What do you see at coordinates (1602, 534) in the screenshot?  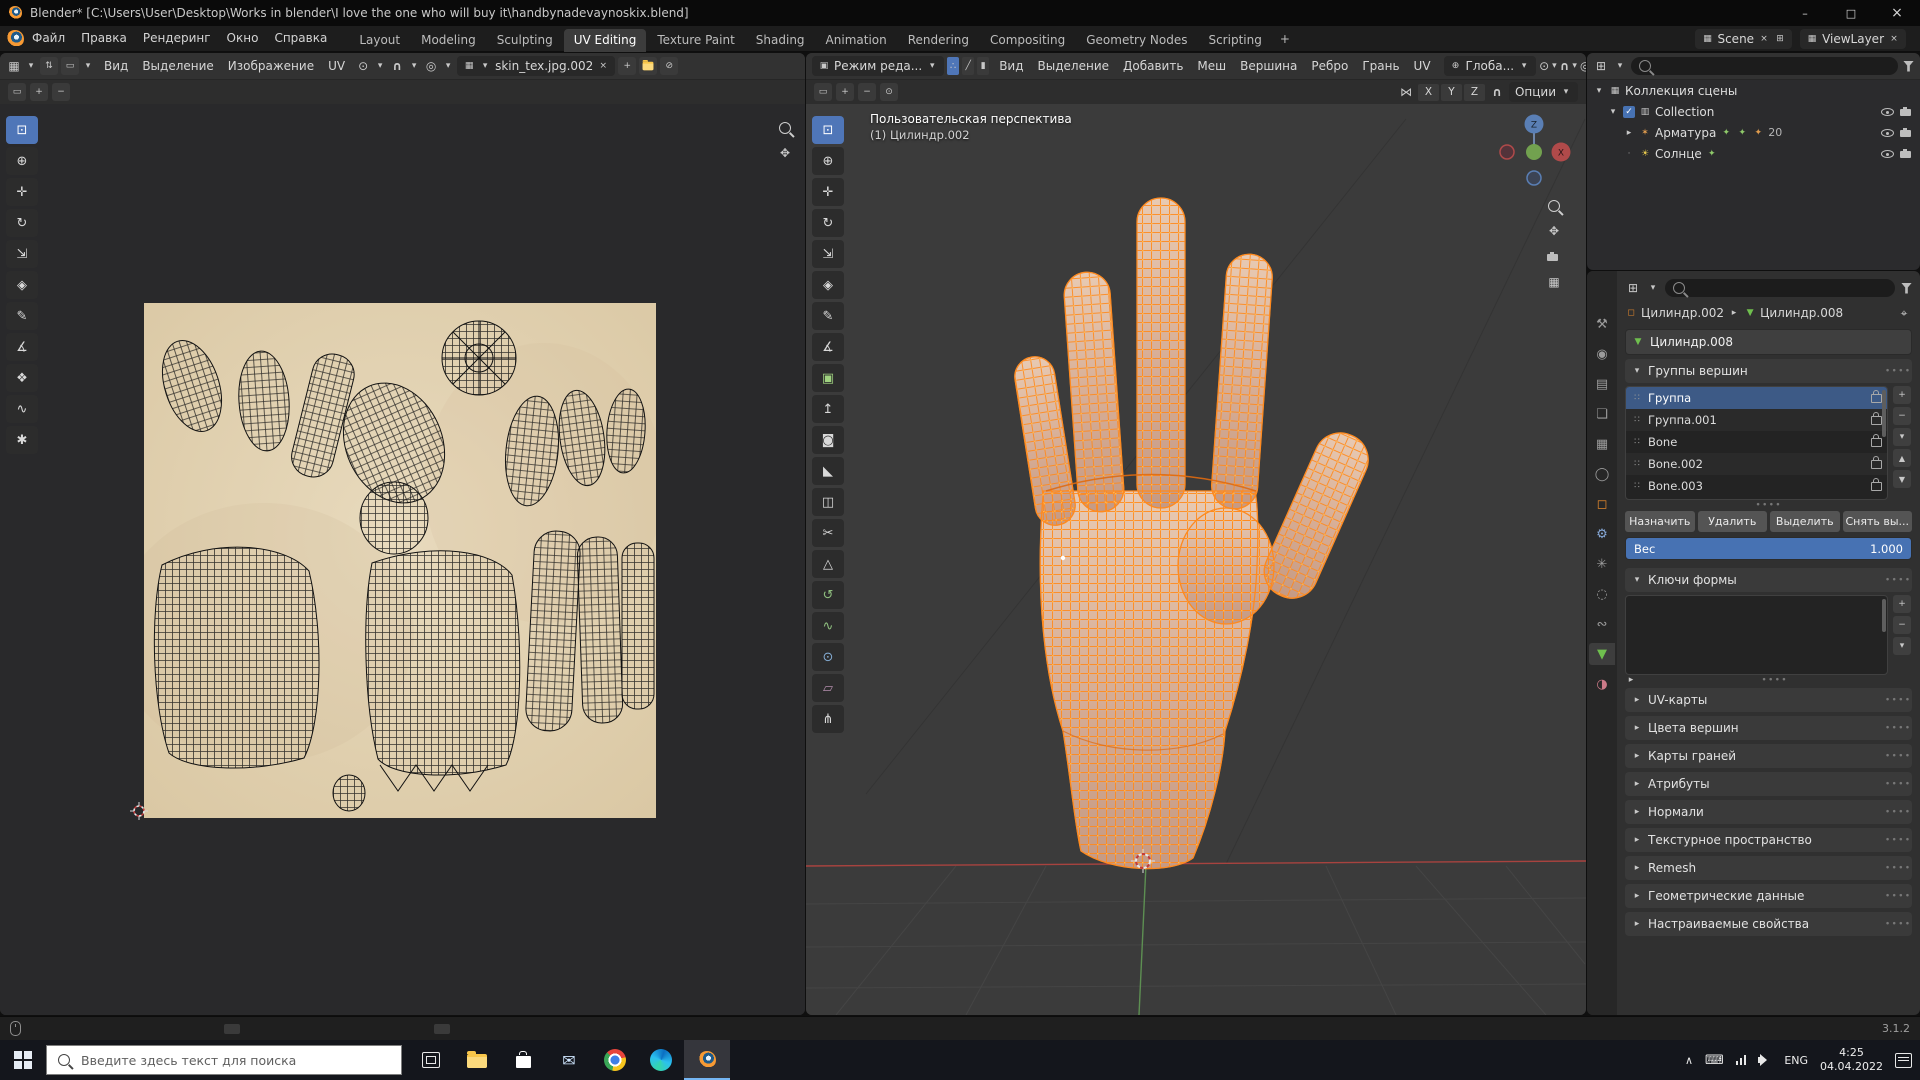 I see `modifiers-tab: ⚙` at bounding box center [1602, 534].